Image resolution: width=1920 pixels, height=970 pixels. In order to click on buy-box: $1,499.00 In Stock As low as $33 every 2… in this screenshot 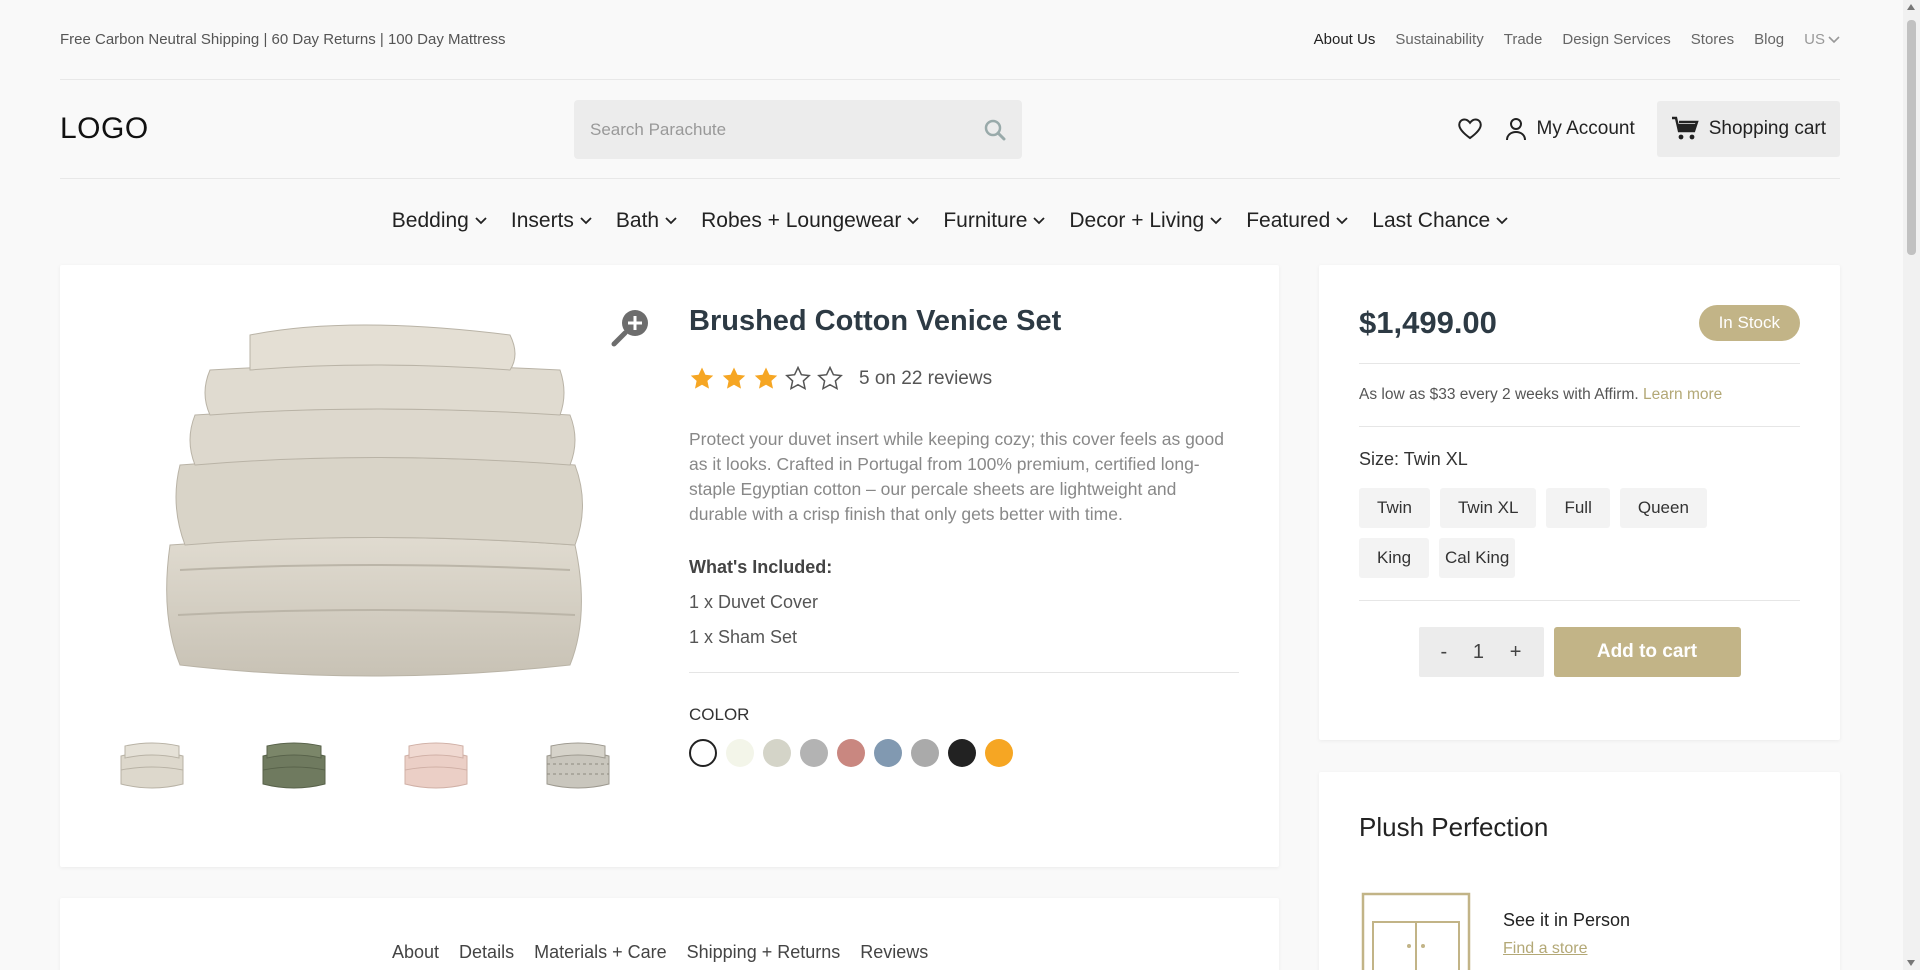, I will do `click(1579, 502)`.